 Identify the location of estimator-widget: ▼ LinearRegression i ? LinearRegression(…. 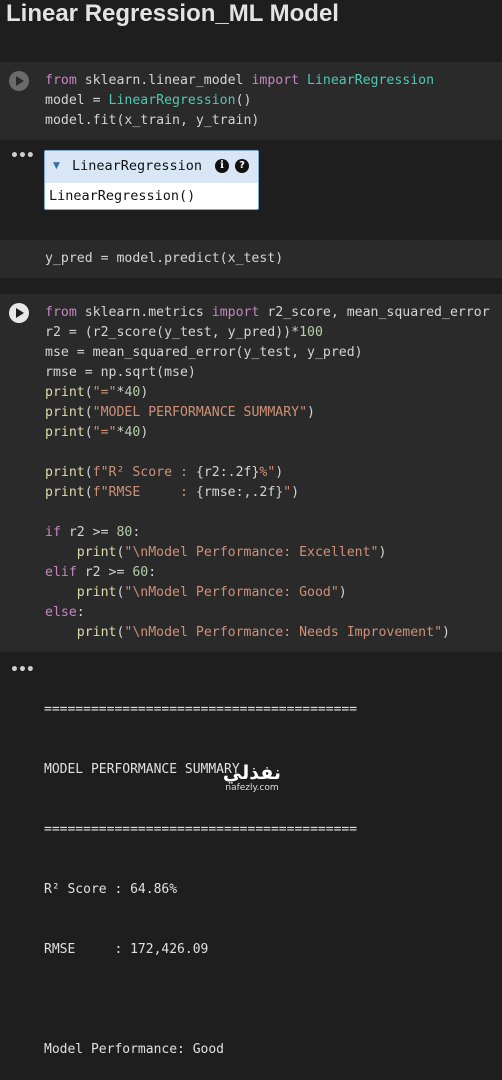
(151, 180).